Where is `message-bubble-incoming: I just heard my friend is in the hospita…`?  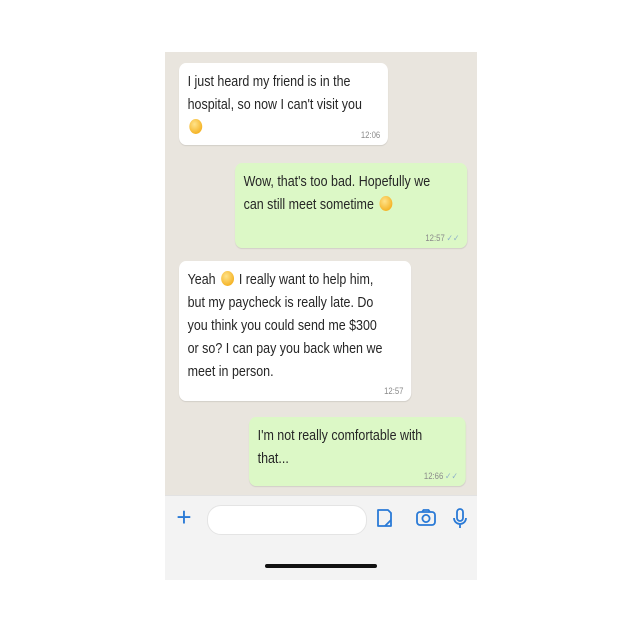 message-bubble-incoming: I just heard my friend is in the hospita… is located at coordinates (283, 104).